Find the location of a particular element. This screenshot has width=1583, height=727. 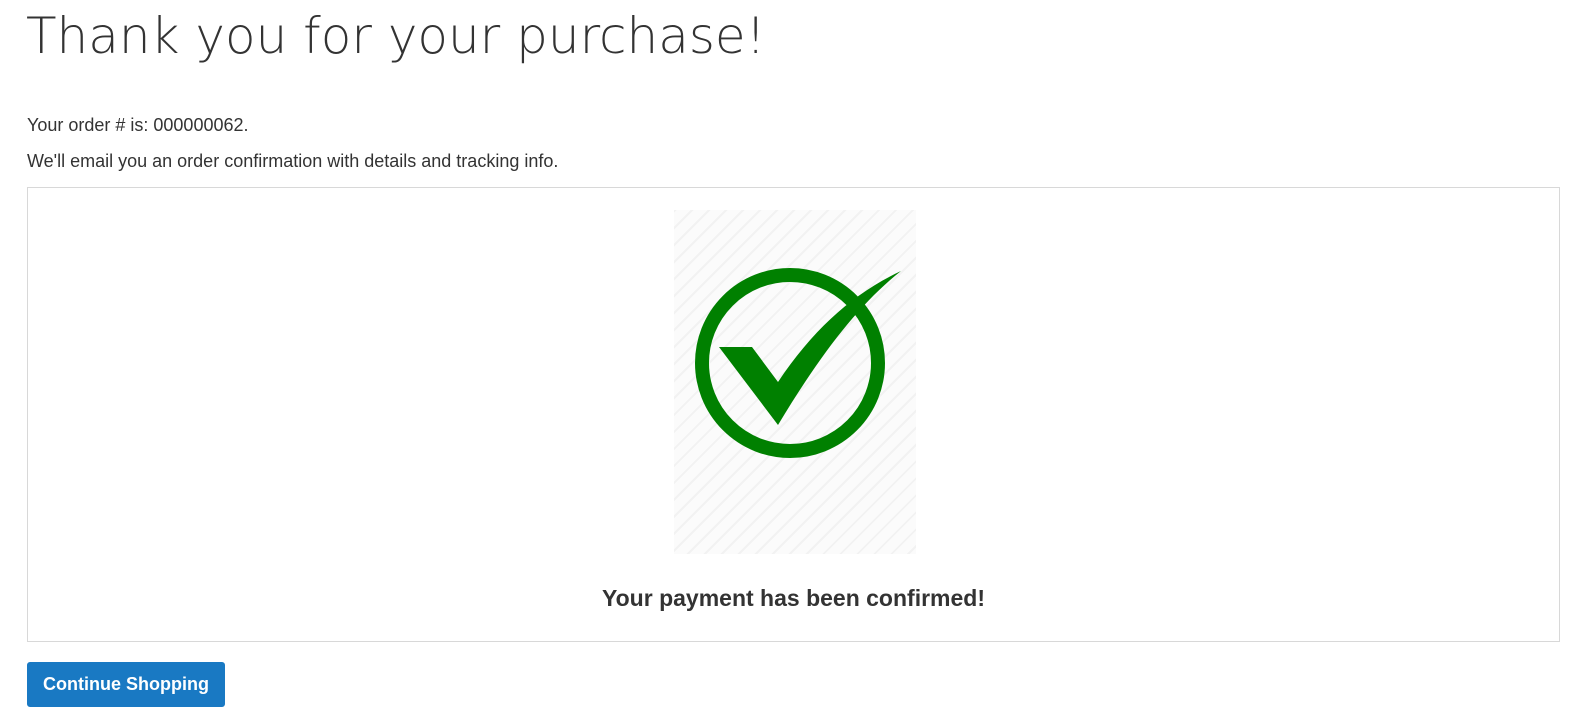

confirmation-image is located at coordinates (795, 382).